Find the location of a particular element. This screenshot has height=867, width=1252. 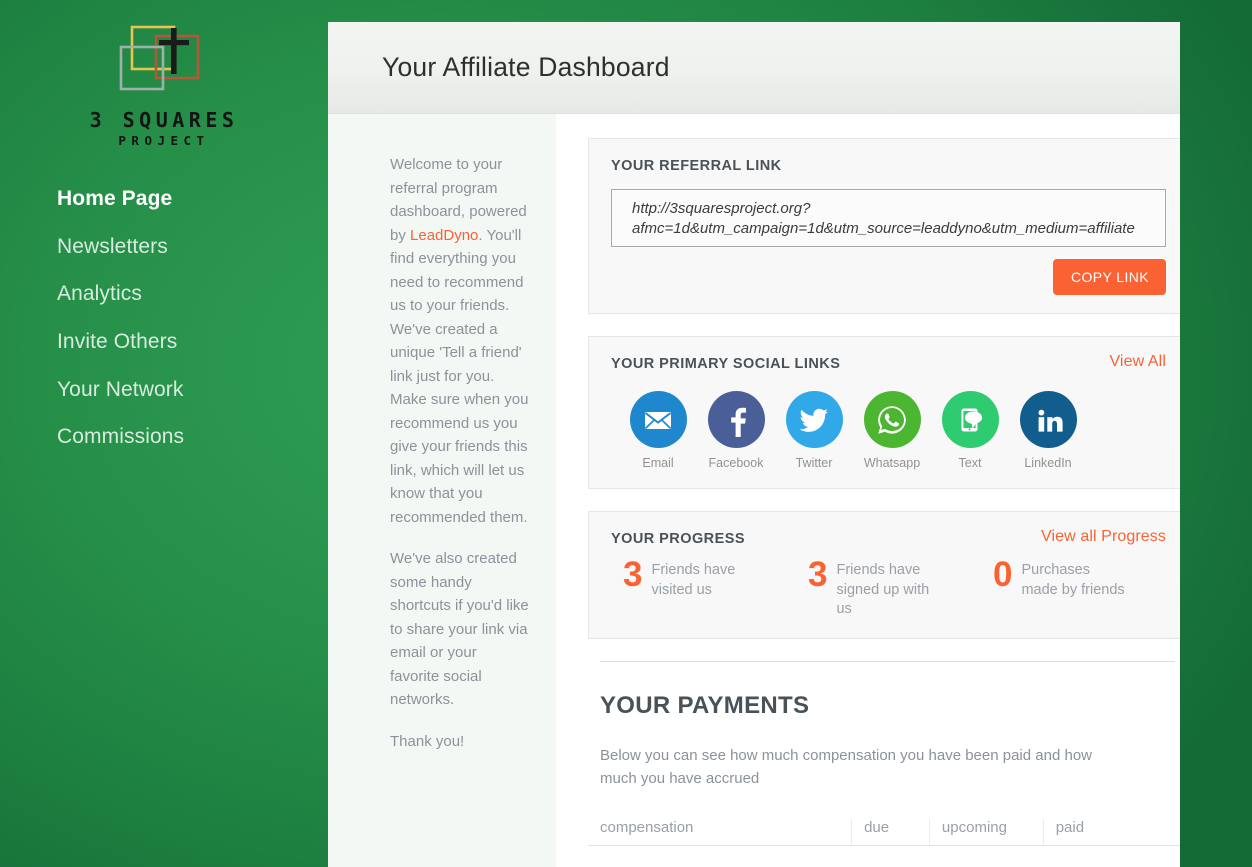

payments-column-paid: paid is located at coordinates (1111, 832).